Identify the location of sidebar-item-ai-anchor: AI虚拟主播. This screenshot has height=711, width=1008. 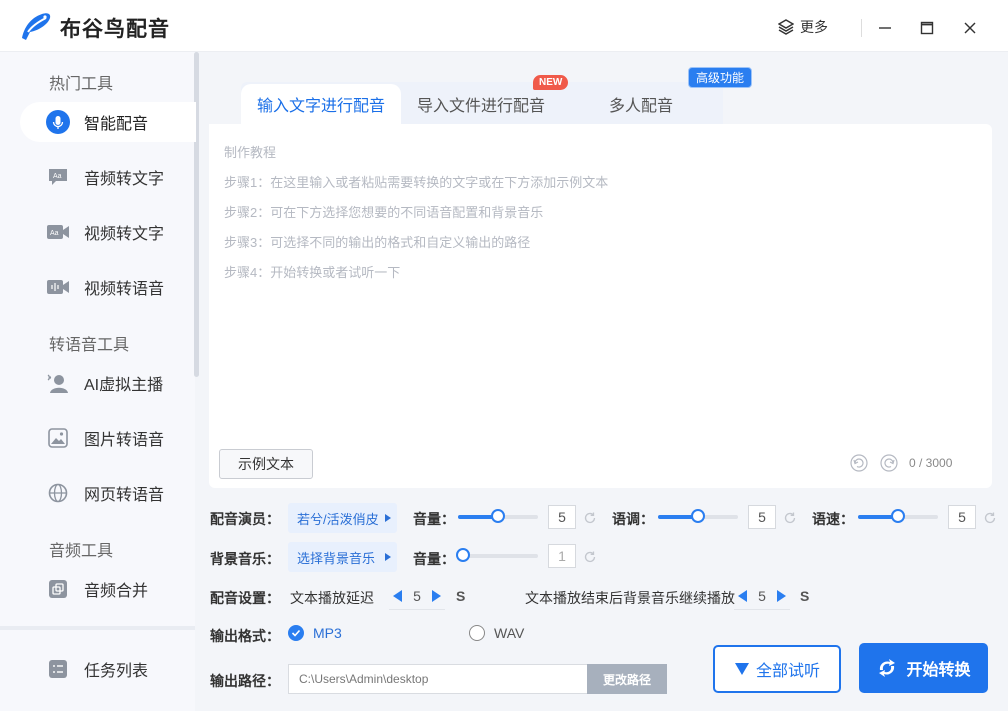
(108, 383).